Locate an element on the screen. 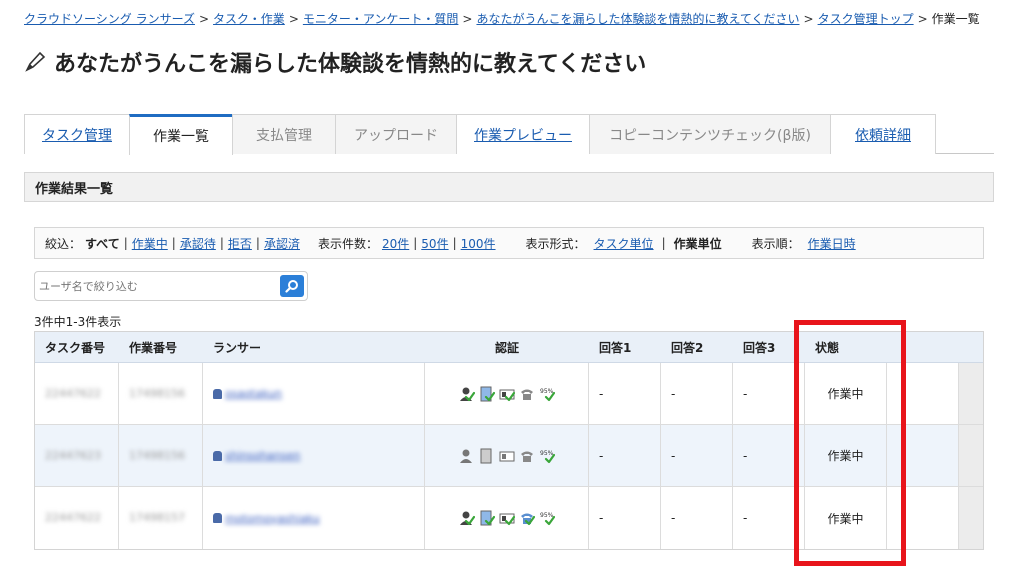 This screenshot has height=584, width=1024. pen-icon is located at coordinates (35, 62).